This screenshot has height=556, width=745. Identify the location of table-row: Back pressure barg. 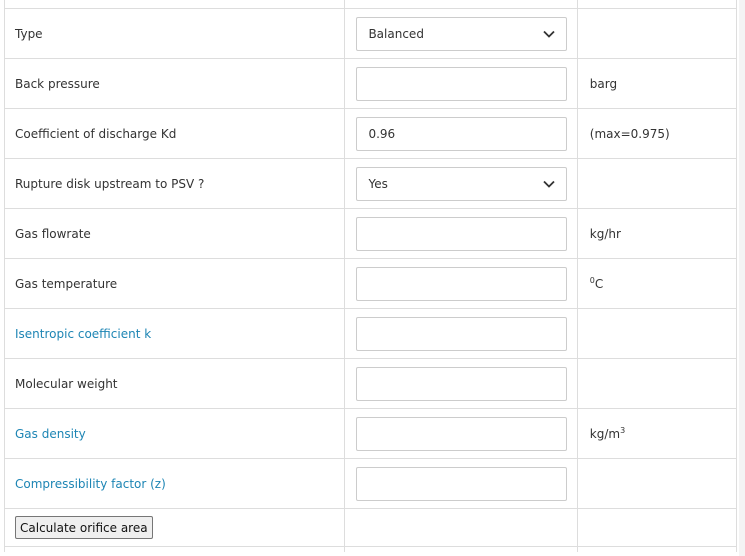
(370, 83).